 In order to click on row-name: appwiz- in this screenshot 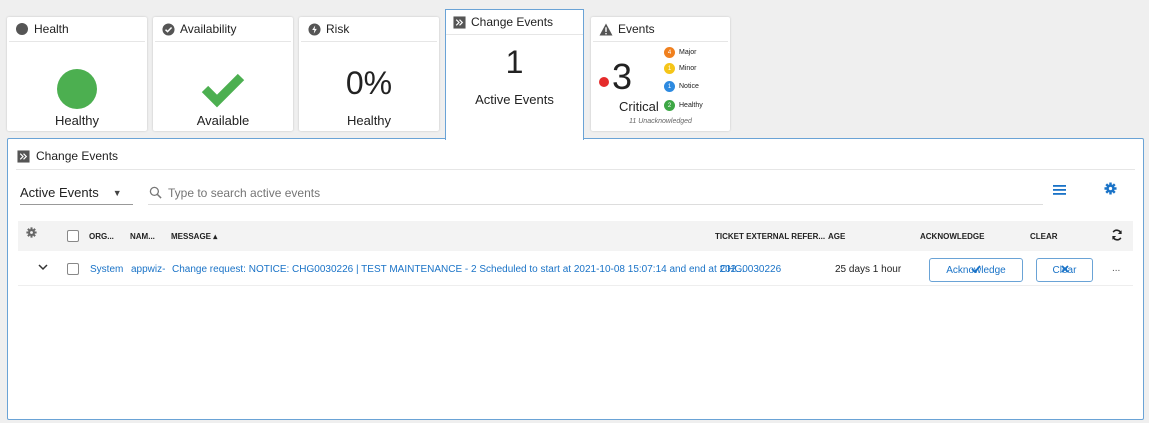, I will do `click(148, 269)`.